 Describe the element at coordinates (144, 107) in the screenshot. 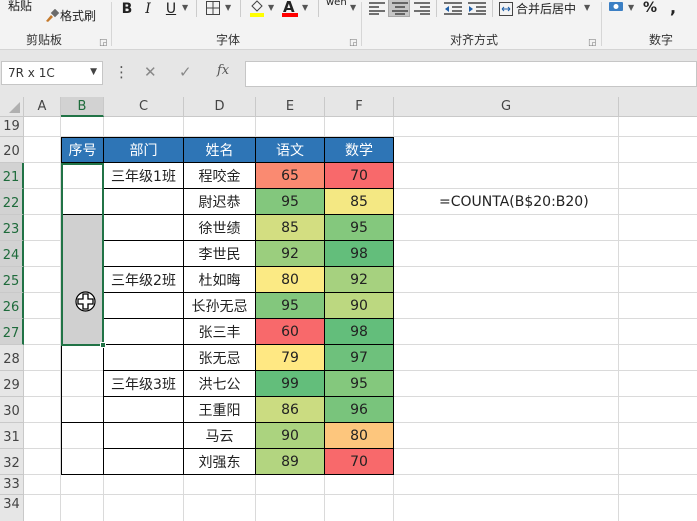

I see `column-header-c: C` at that location.